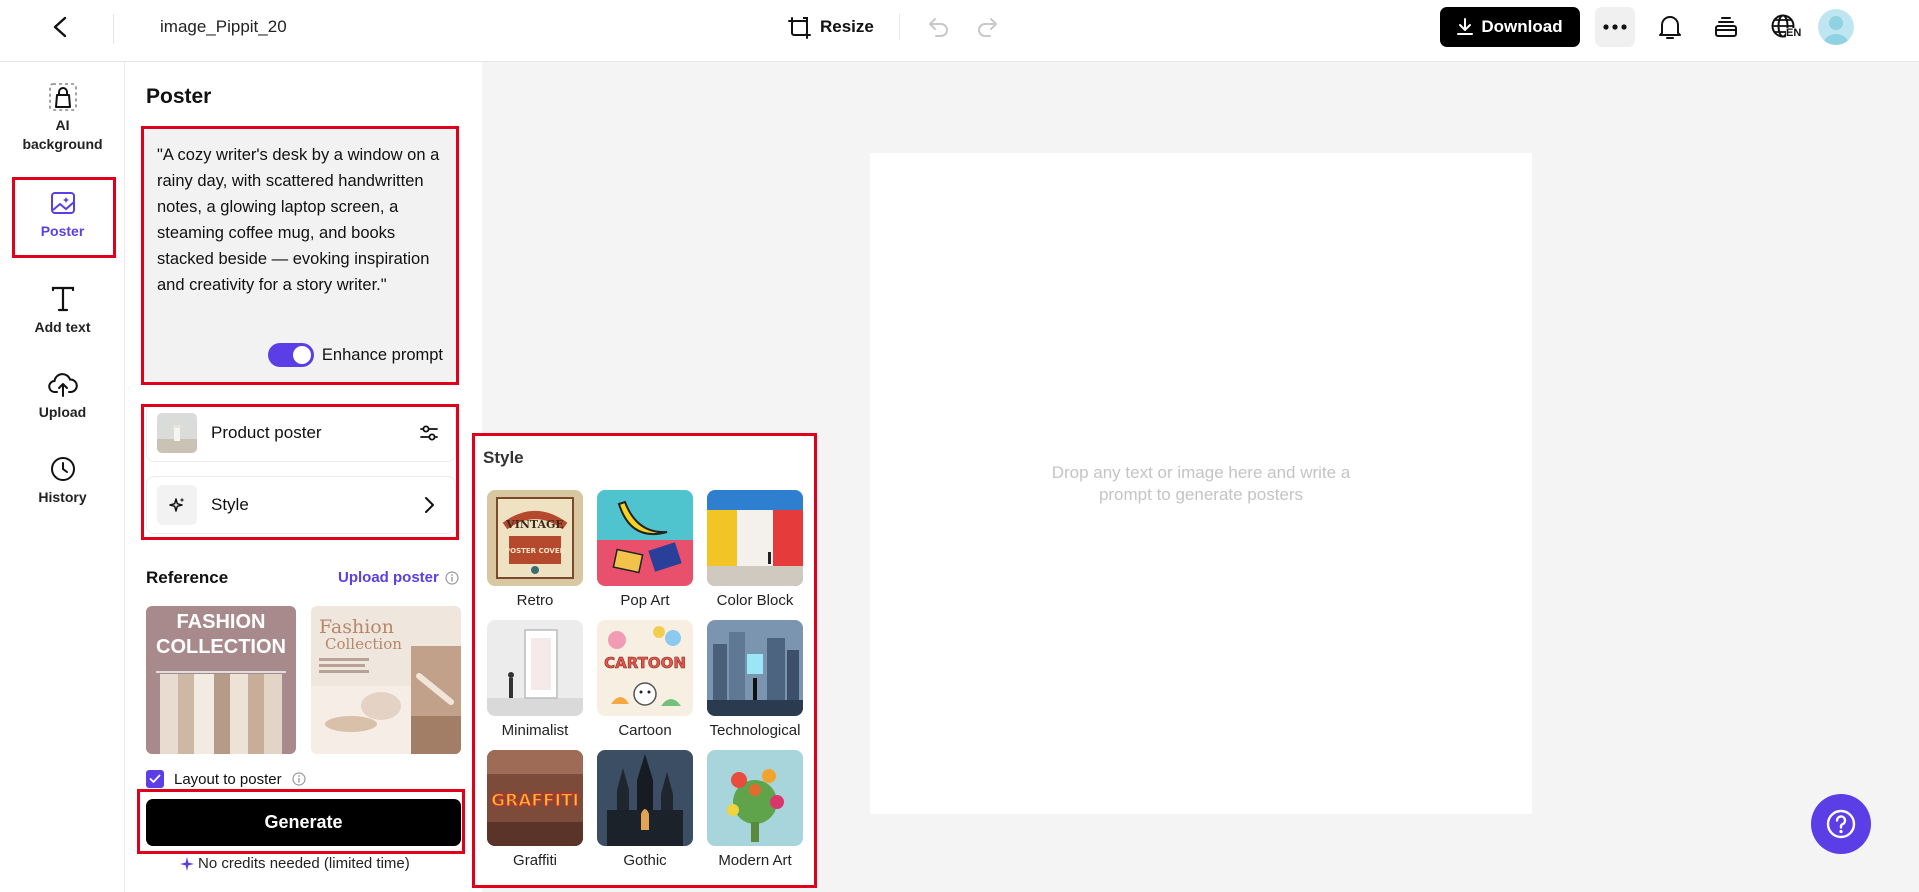 This screenshot has width=1919, height=892. What do you see at coordinates (62, 327) in the screenshot?
I see `nav-label: Add text` at bounding box center [62, 327].